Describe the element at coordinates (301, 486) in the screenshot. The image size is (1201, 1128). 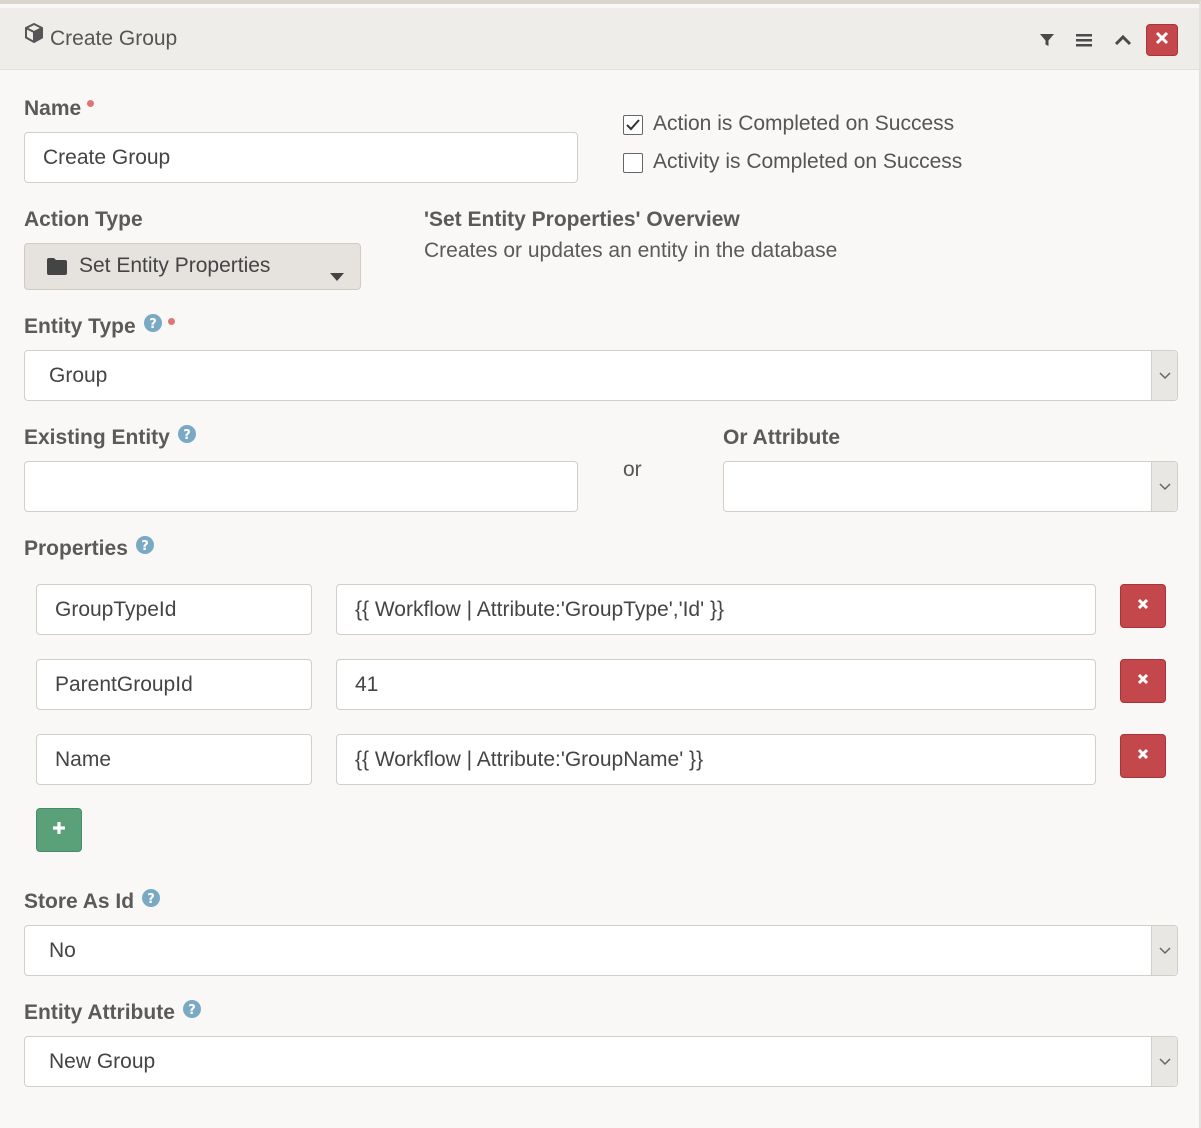
I see `existing-entity-input` at that location.